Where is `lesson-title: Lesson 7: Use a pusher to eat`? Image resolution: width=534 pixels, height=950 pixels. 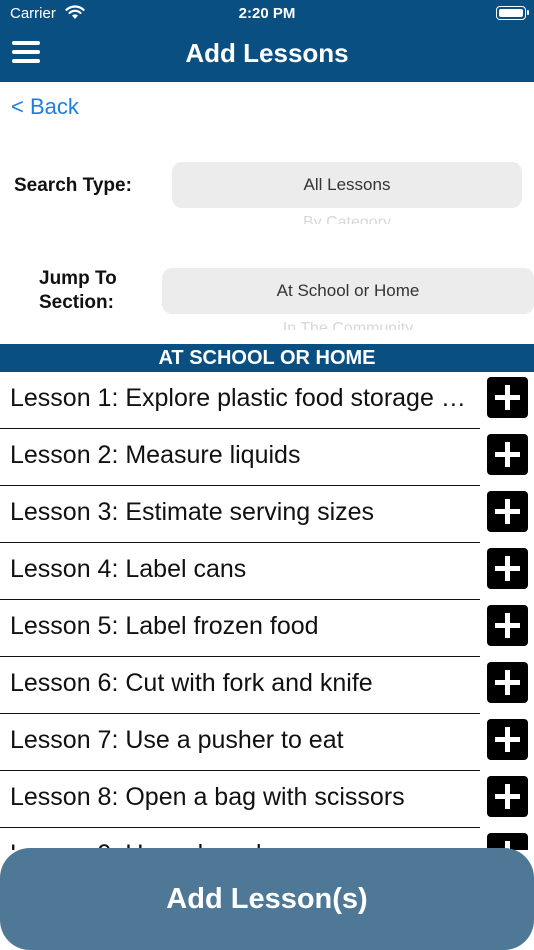 lesson-title: Lesson 7: Use a pusher to eat is located at coordinates (177, 740).